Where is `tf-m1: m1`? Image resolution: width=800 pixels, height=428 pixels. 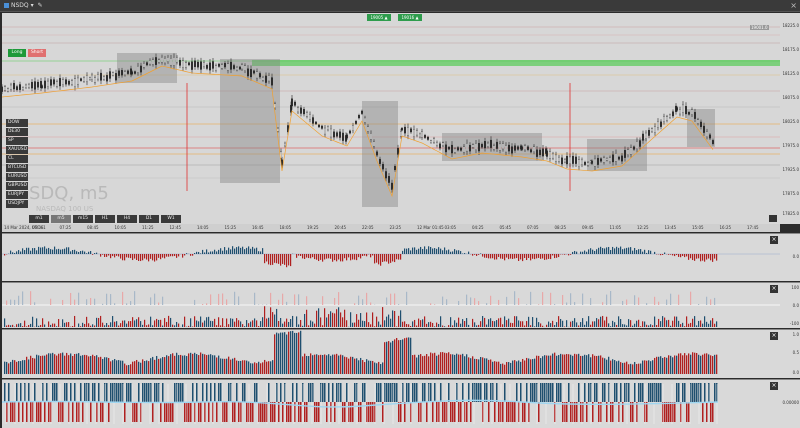 tf-m1: m1 is located at coordinates (39, 219).